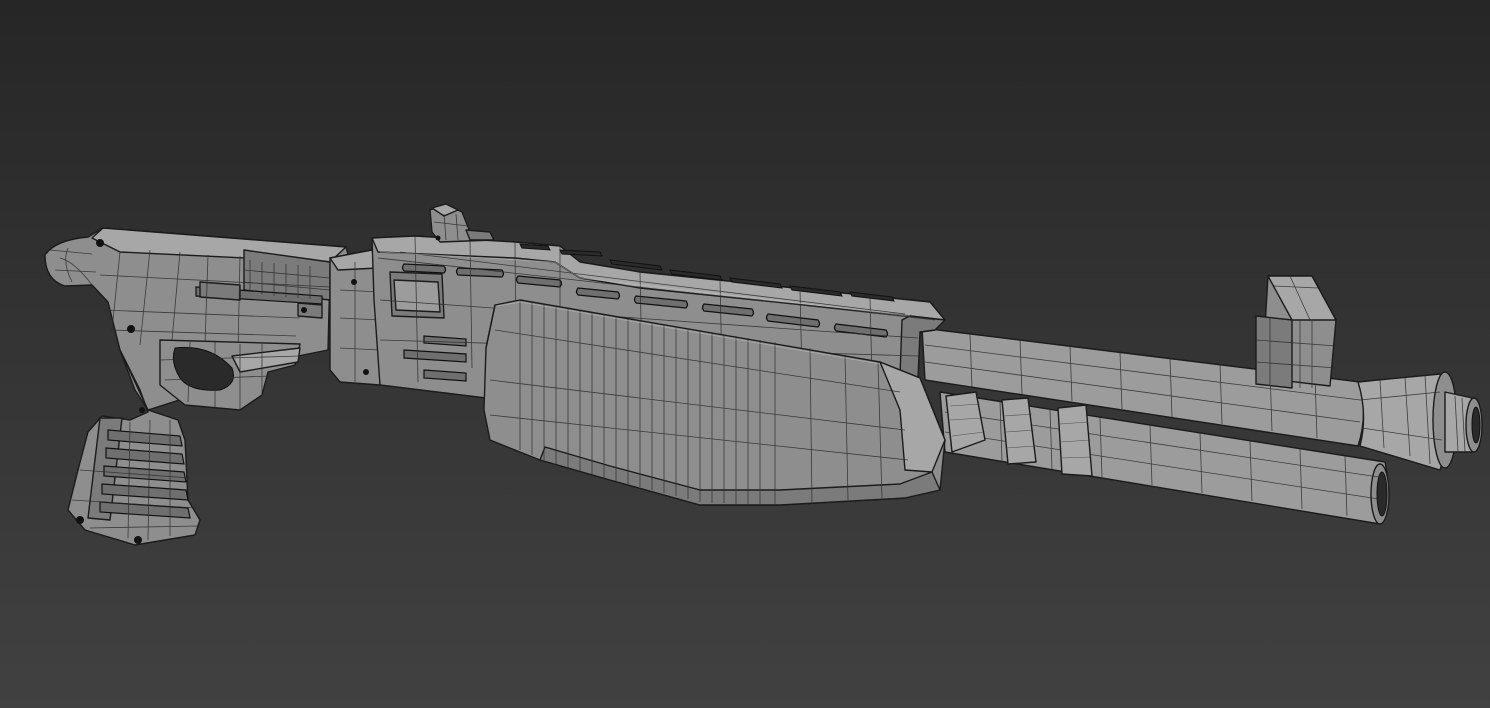 This screenshot has height=708, width=1490. Describe the element at coordinates (230, 375) in the screenshot. I see `trigger-guard` at that location.